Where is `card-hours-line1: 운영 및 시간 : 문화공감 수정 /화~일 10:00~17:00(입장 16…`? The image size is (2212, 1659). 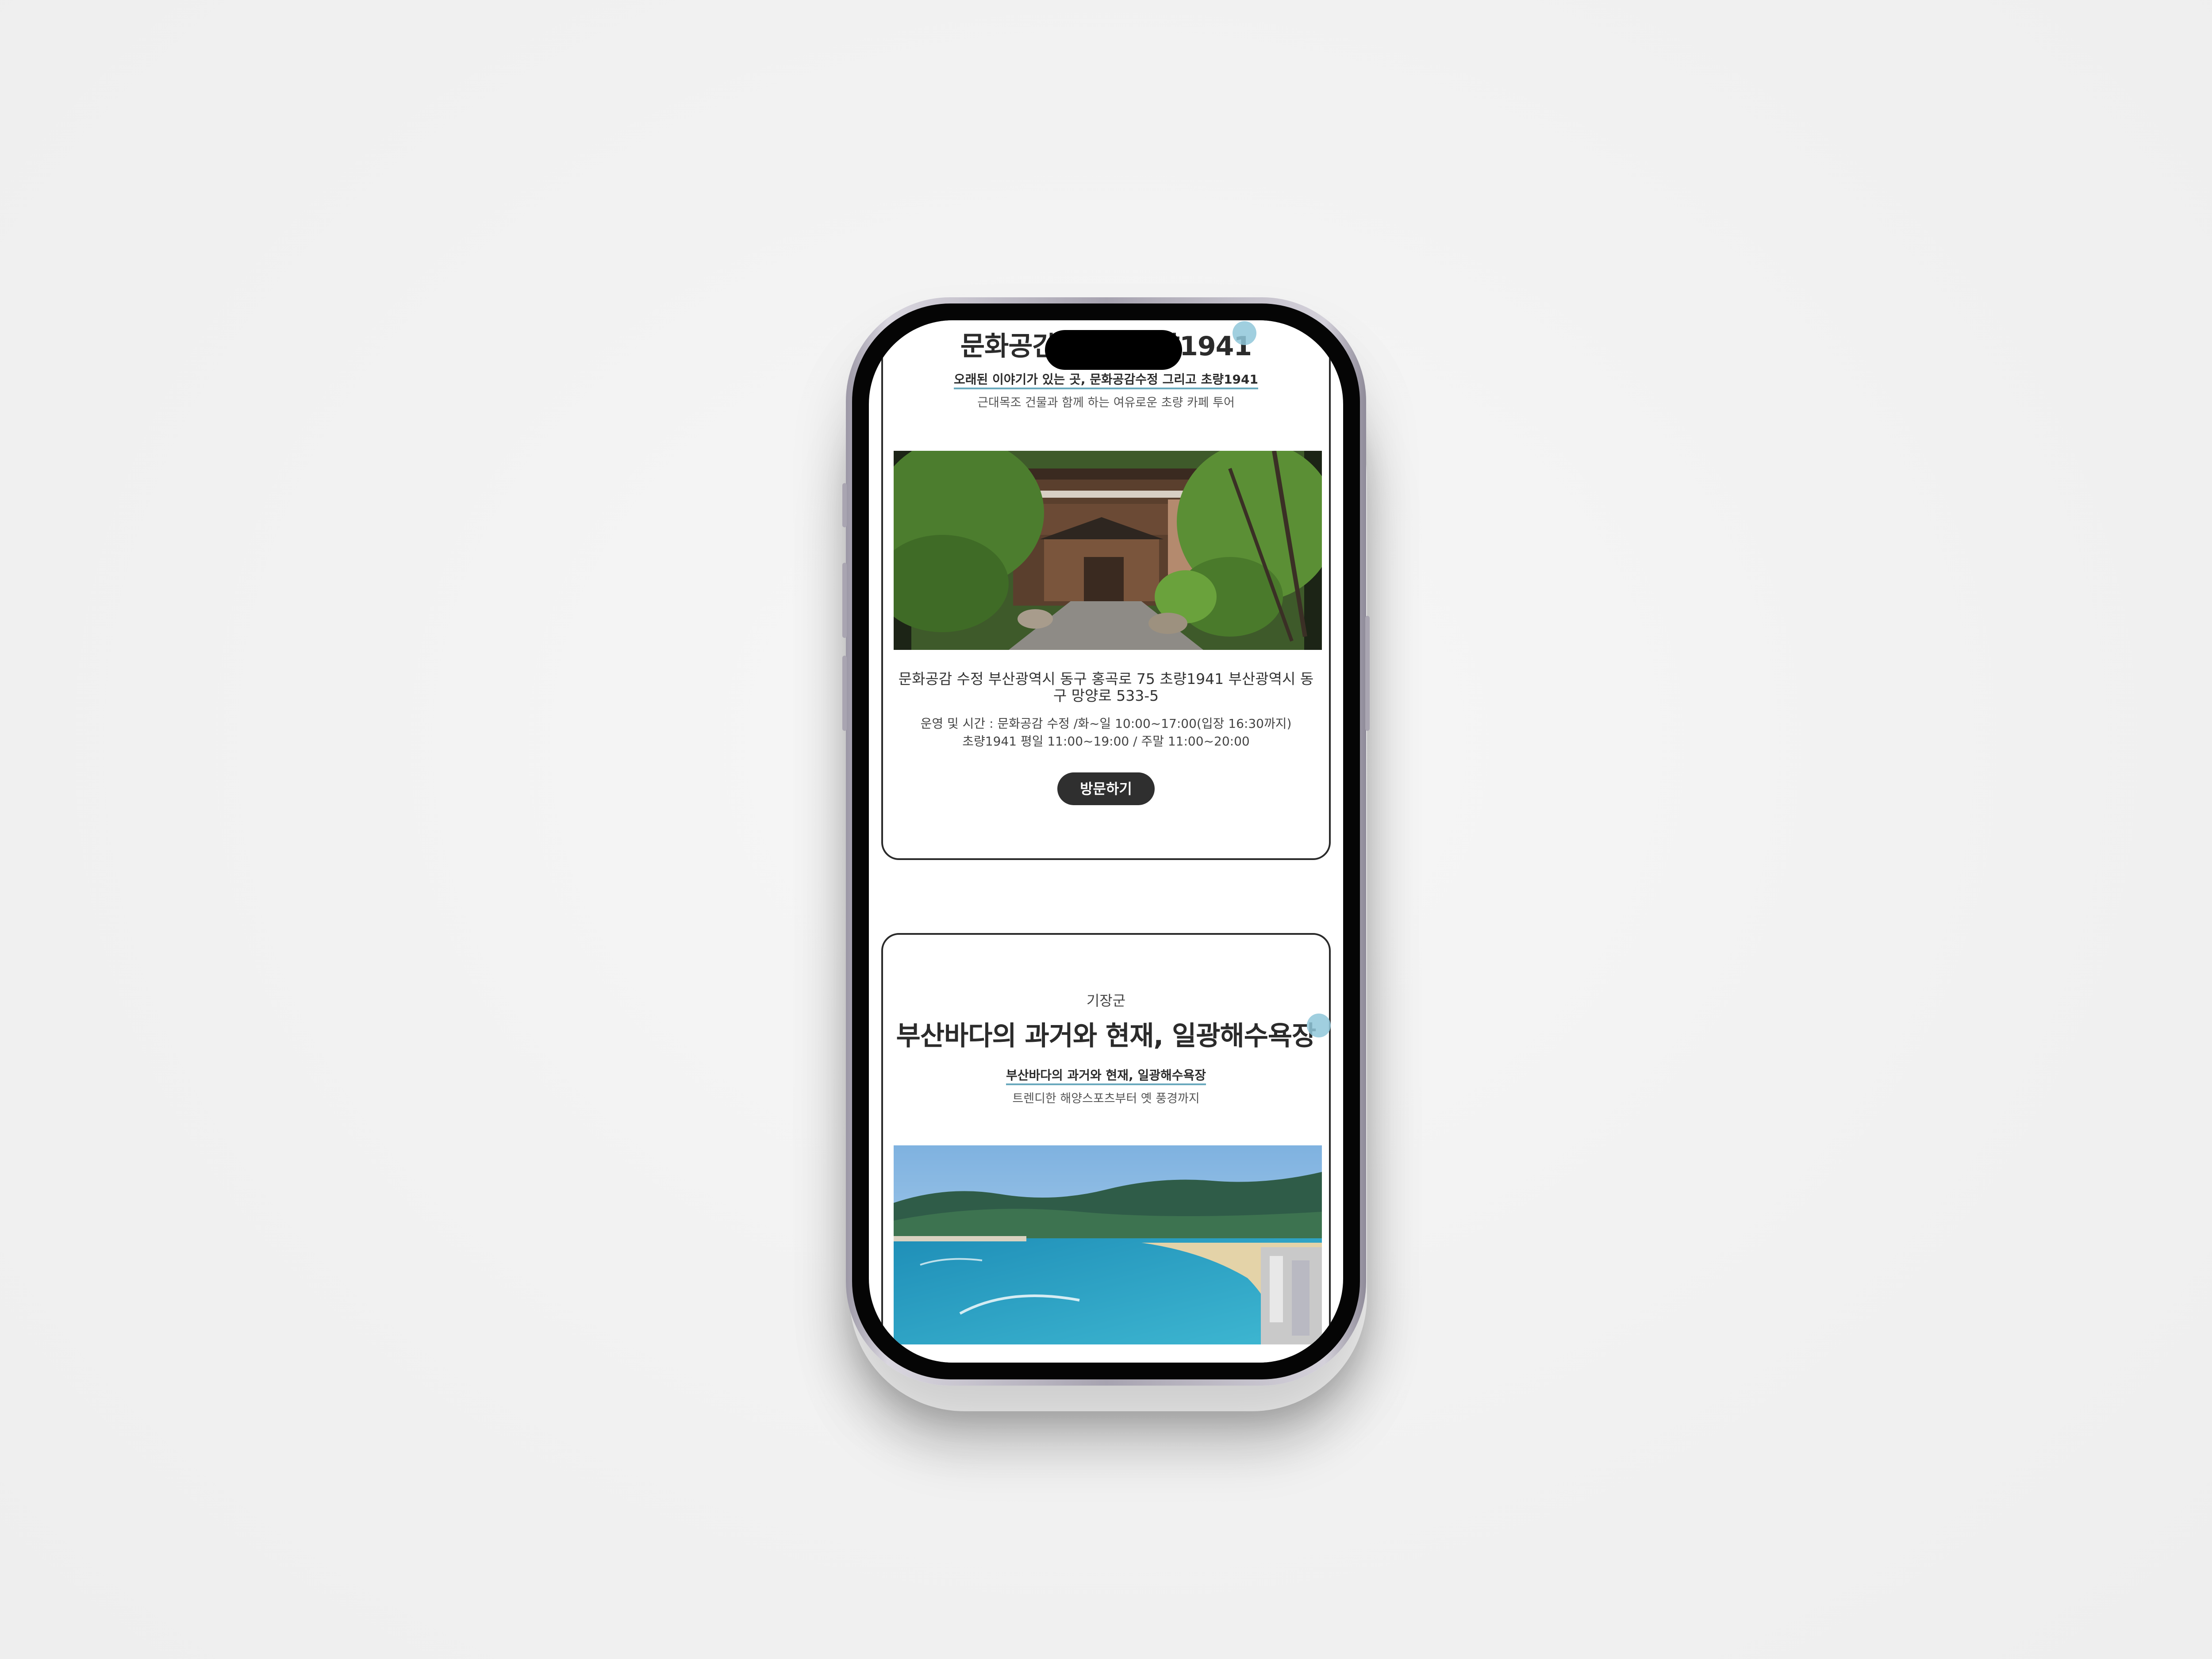 card-hours-line1: 운영 및 시간 : 문화공감 수정 /화~일 10:00~17:00(입장 16… is located at coordinates (1106, 724).